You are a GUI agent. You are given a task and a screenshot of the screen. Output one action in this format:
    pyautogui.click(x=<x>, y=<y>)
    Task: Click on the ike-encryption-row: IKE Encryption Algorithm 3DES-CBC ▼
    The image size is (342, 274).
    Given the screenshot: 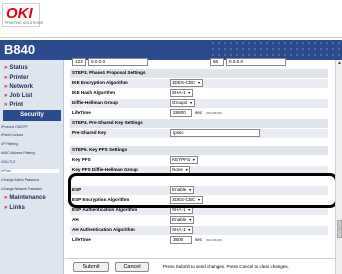 What is the action you would take?
    pyautogui.click(x=199, y=83)
    